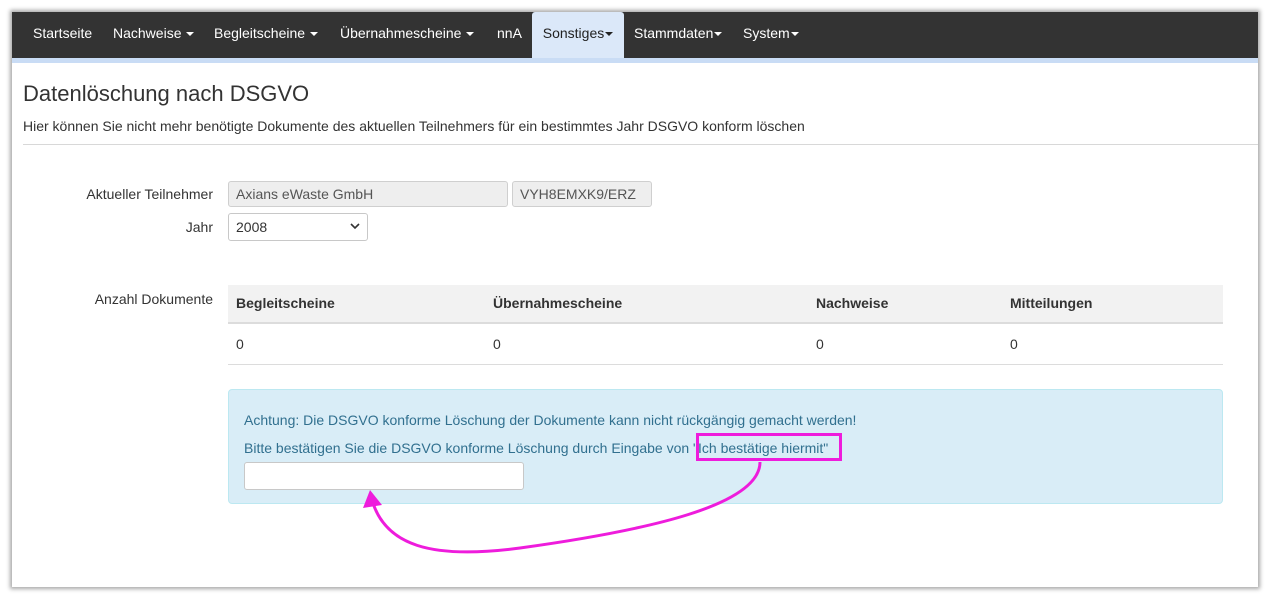  What do you see at coordinates (562, 507) in the screenshot?
I see `annotation-arrow-icon` at bounding box center [562, 507].